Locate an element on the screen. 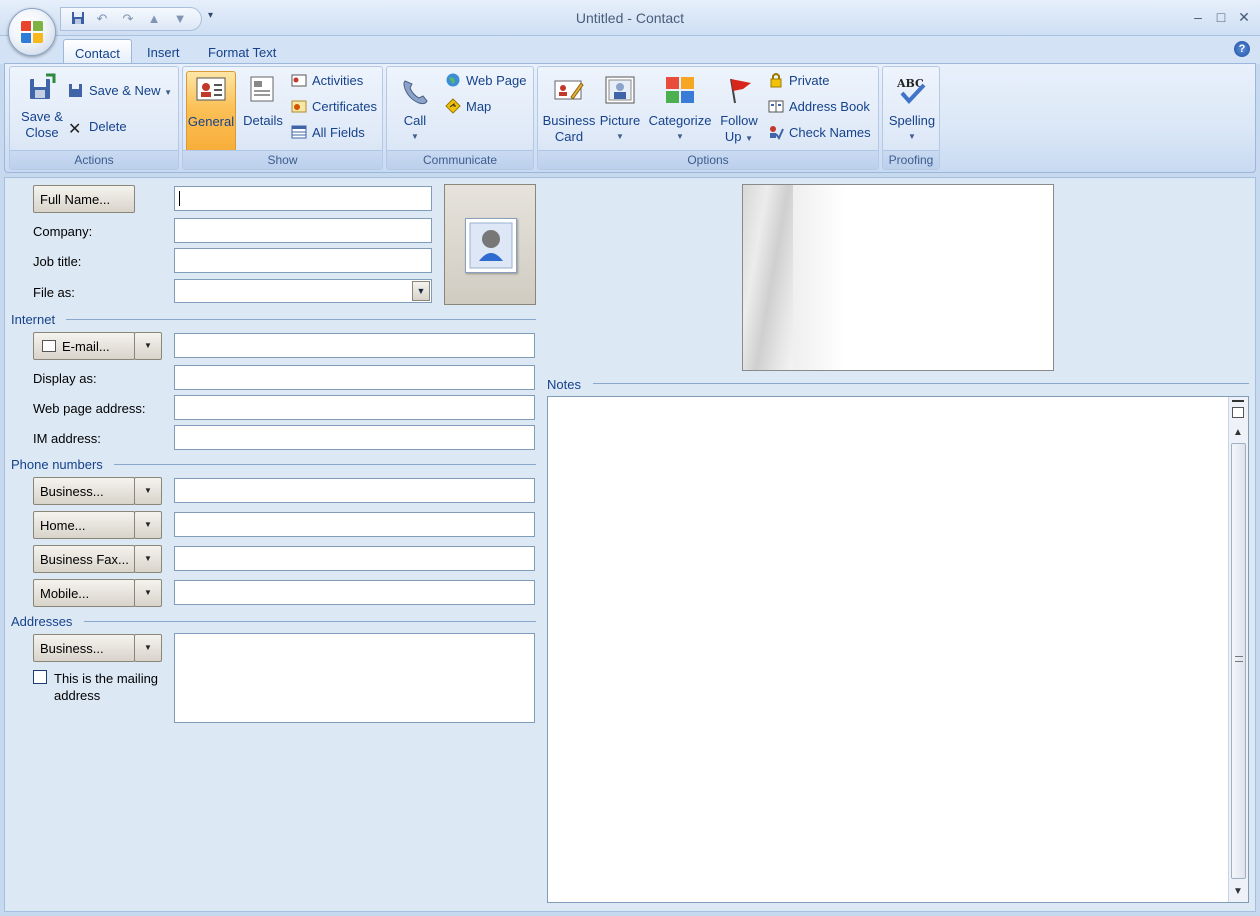 Image resolution: width=1260 pixels, height=916 pixels. text-cursor is located at coordinates (179, 198).